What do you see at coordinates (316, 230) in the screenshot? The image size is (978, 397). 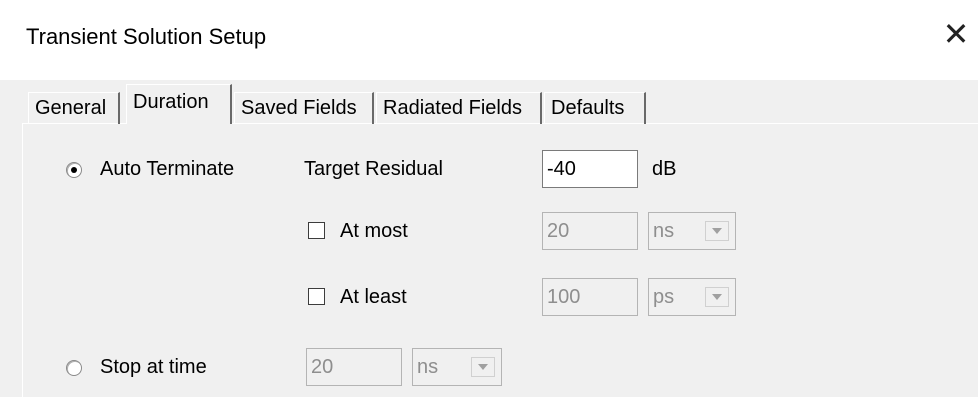 I see `at-most-checkbox` at bounding box center [316, 230].